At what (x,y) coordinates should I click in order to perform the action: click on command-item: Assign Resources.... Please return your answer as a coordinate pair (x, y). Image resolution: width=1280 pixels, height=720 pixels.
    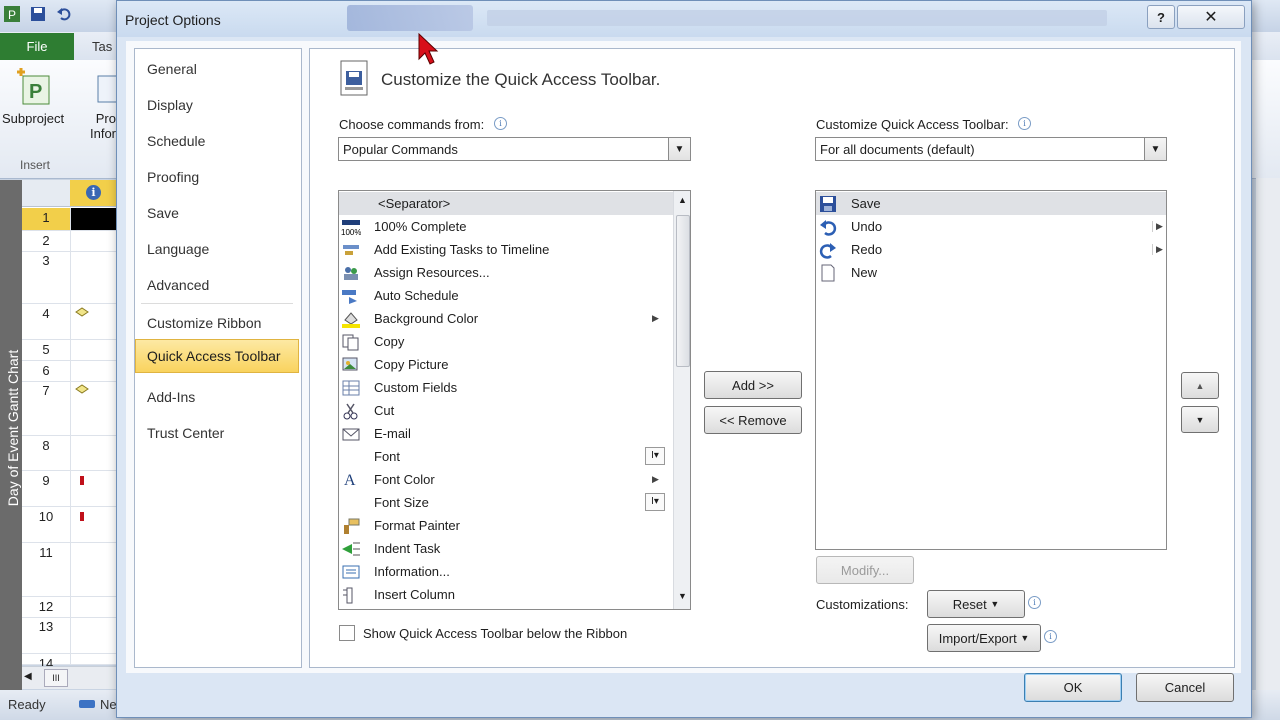
    Looking at the image, I should click on (506, 272).